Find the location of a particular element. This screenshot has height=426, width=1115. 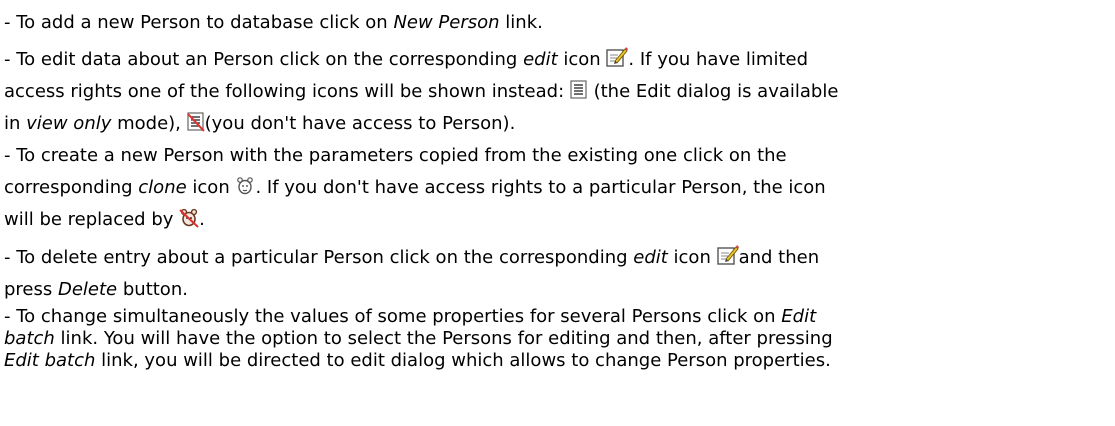

emphasis: Edit batch is located at coordinates (50, 360).